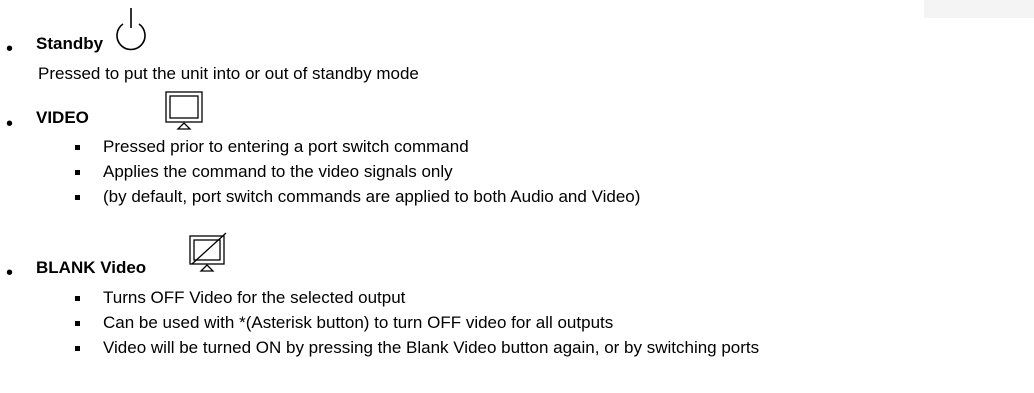 The width and height of the screenshot is (1034, 393). I want to click on section-title: Standby, so click(70, 43).